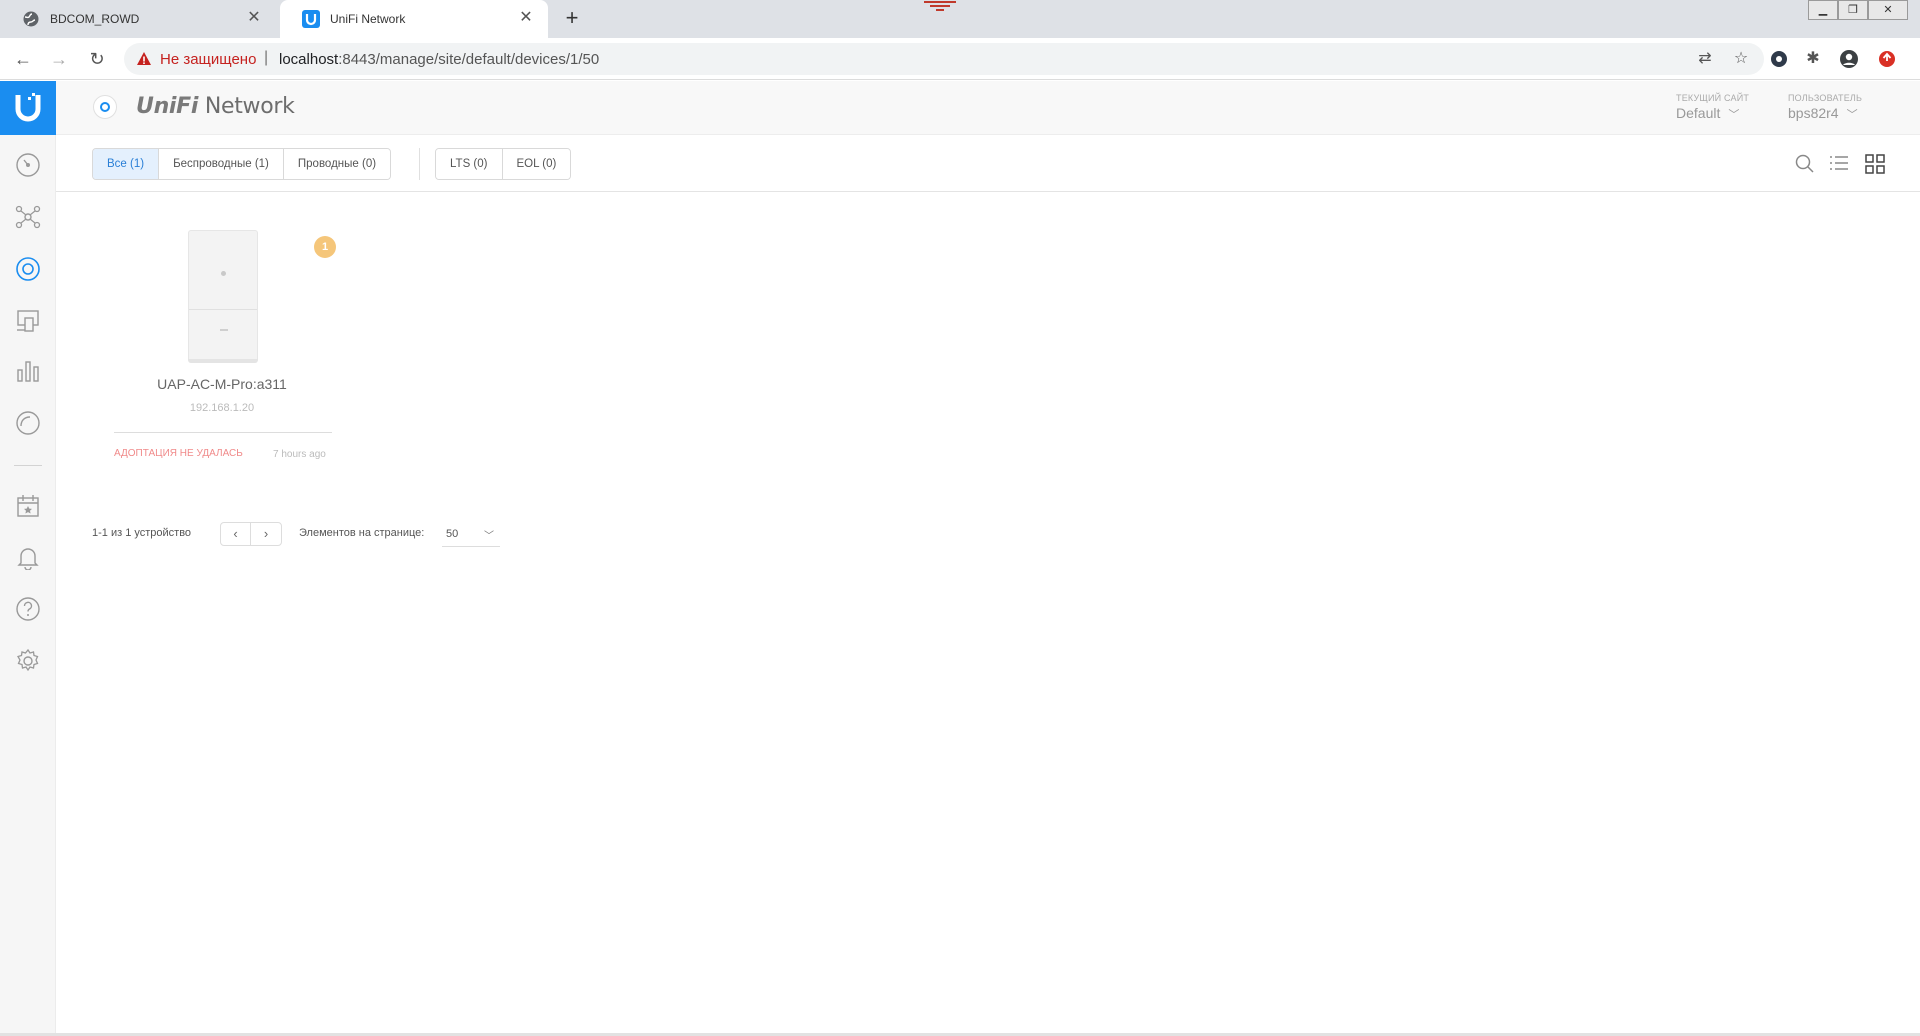  Describe the element at coordinates (1713, 98) in the screenshot. I see `site-caption: ТЕКУЩИЙ САЙТ` at that location.